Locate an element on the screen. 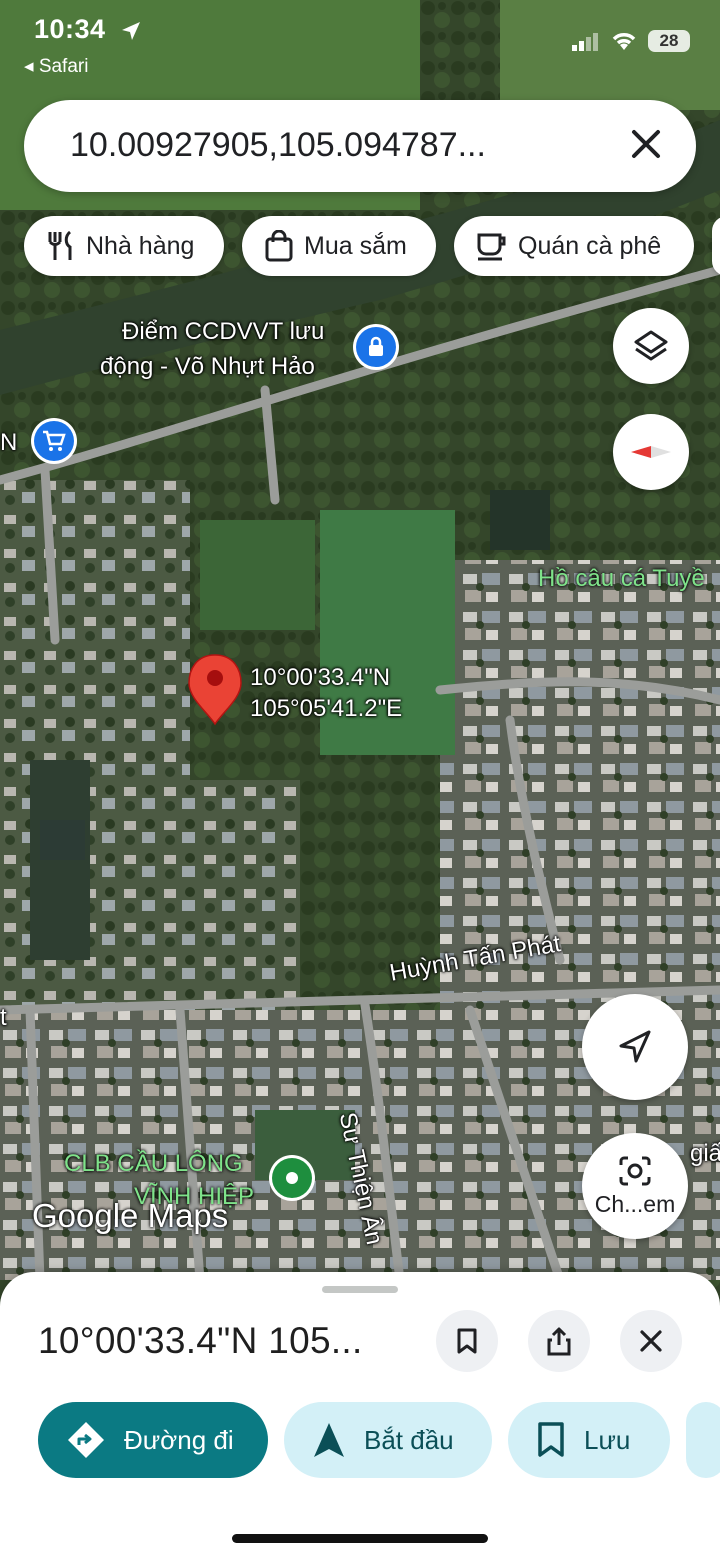 Image resolution: width=720 pixels, height=1559 pixels. wifi-icon is located at coordinates (624, 41).